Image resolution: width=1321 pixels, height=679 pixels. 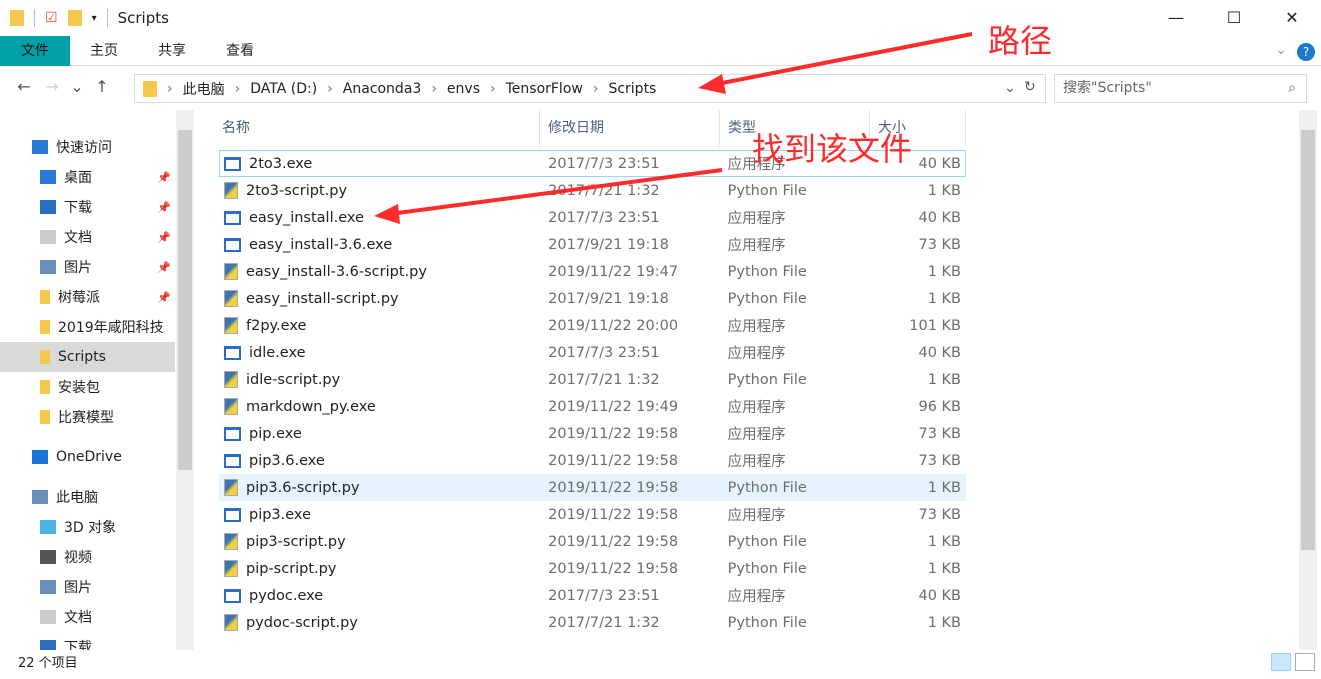 What do you see at coordinates (87, 417) in the screenshot?
I see `sidebar-item: 比赛模型` at bounding box center [87, 417].